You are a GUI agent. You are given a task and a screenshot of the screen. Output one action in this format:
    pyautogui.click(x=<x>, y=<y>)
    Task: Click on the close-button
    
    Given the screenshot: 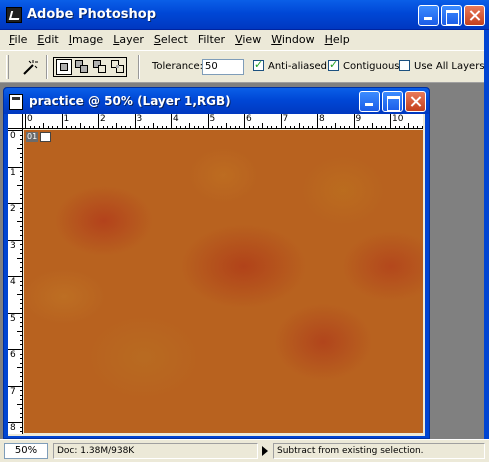 What is the action you would take?
    pyautogui.click(x=474, y=15)
    